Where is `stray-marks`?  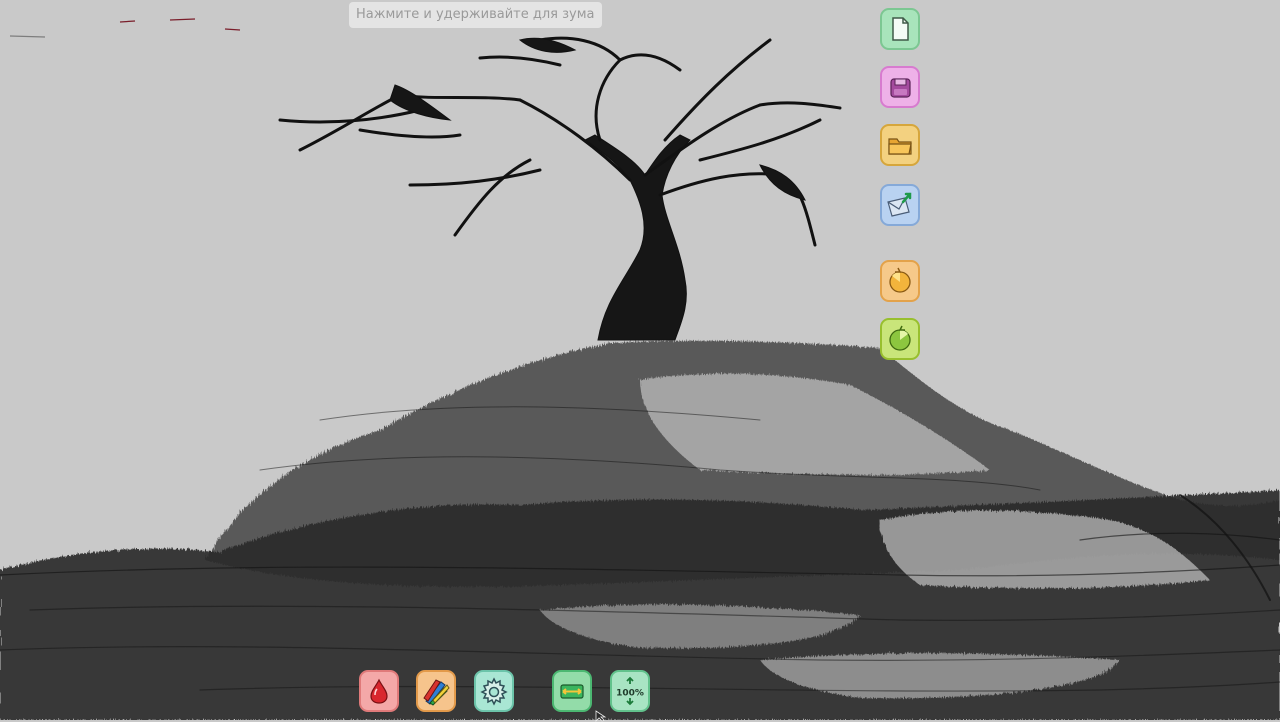 stray-marks is located at coordinates (125, 28).